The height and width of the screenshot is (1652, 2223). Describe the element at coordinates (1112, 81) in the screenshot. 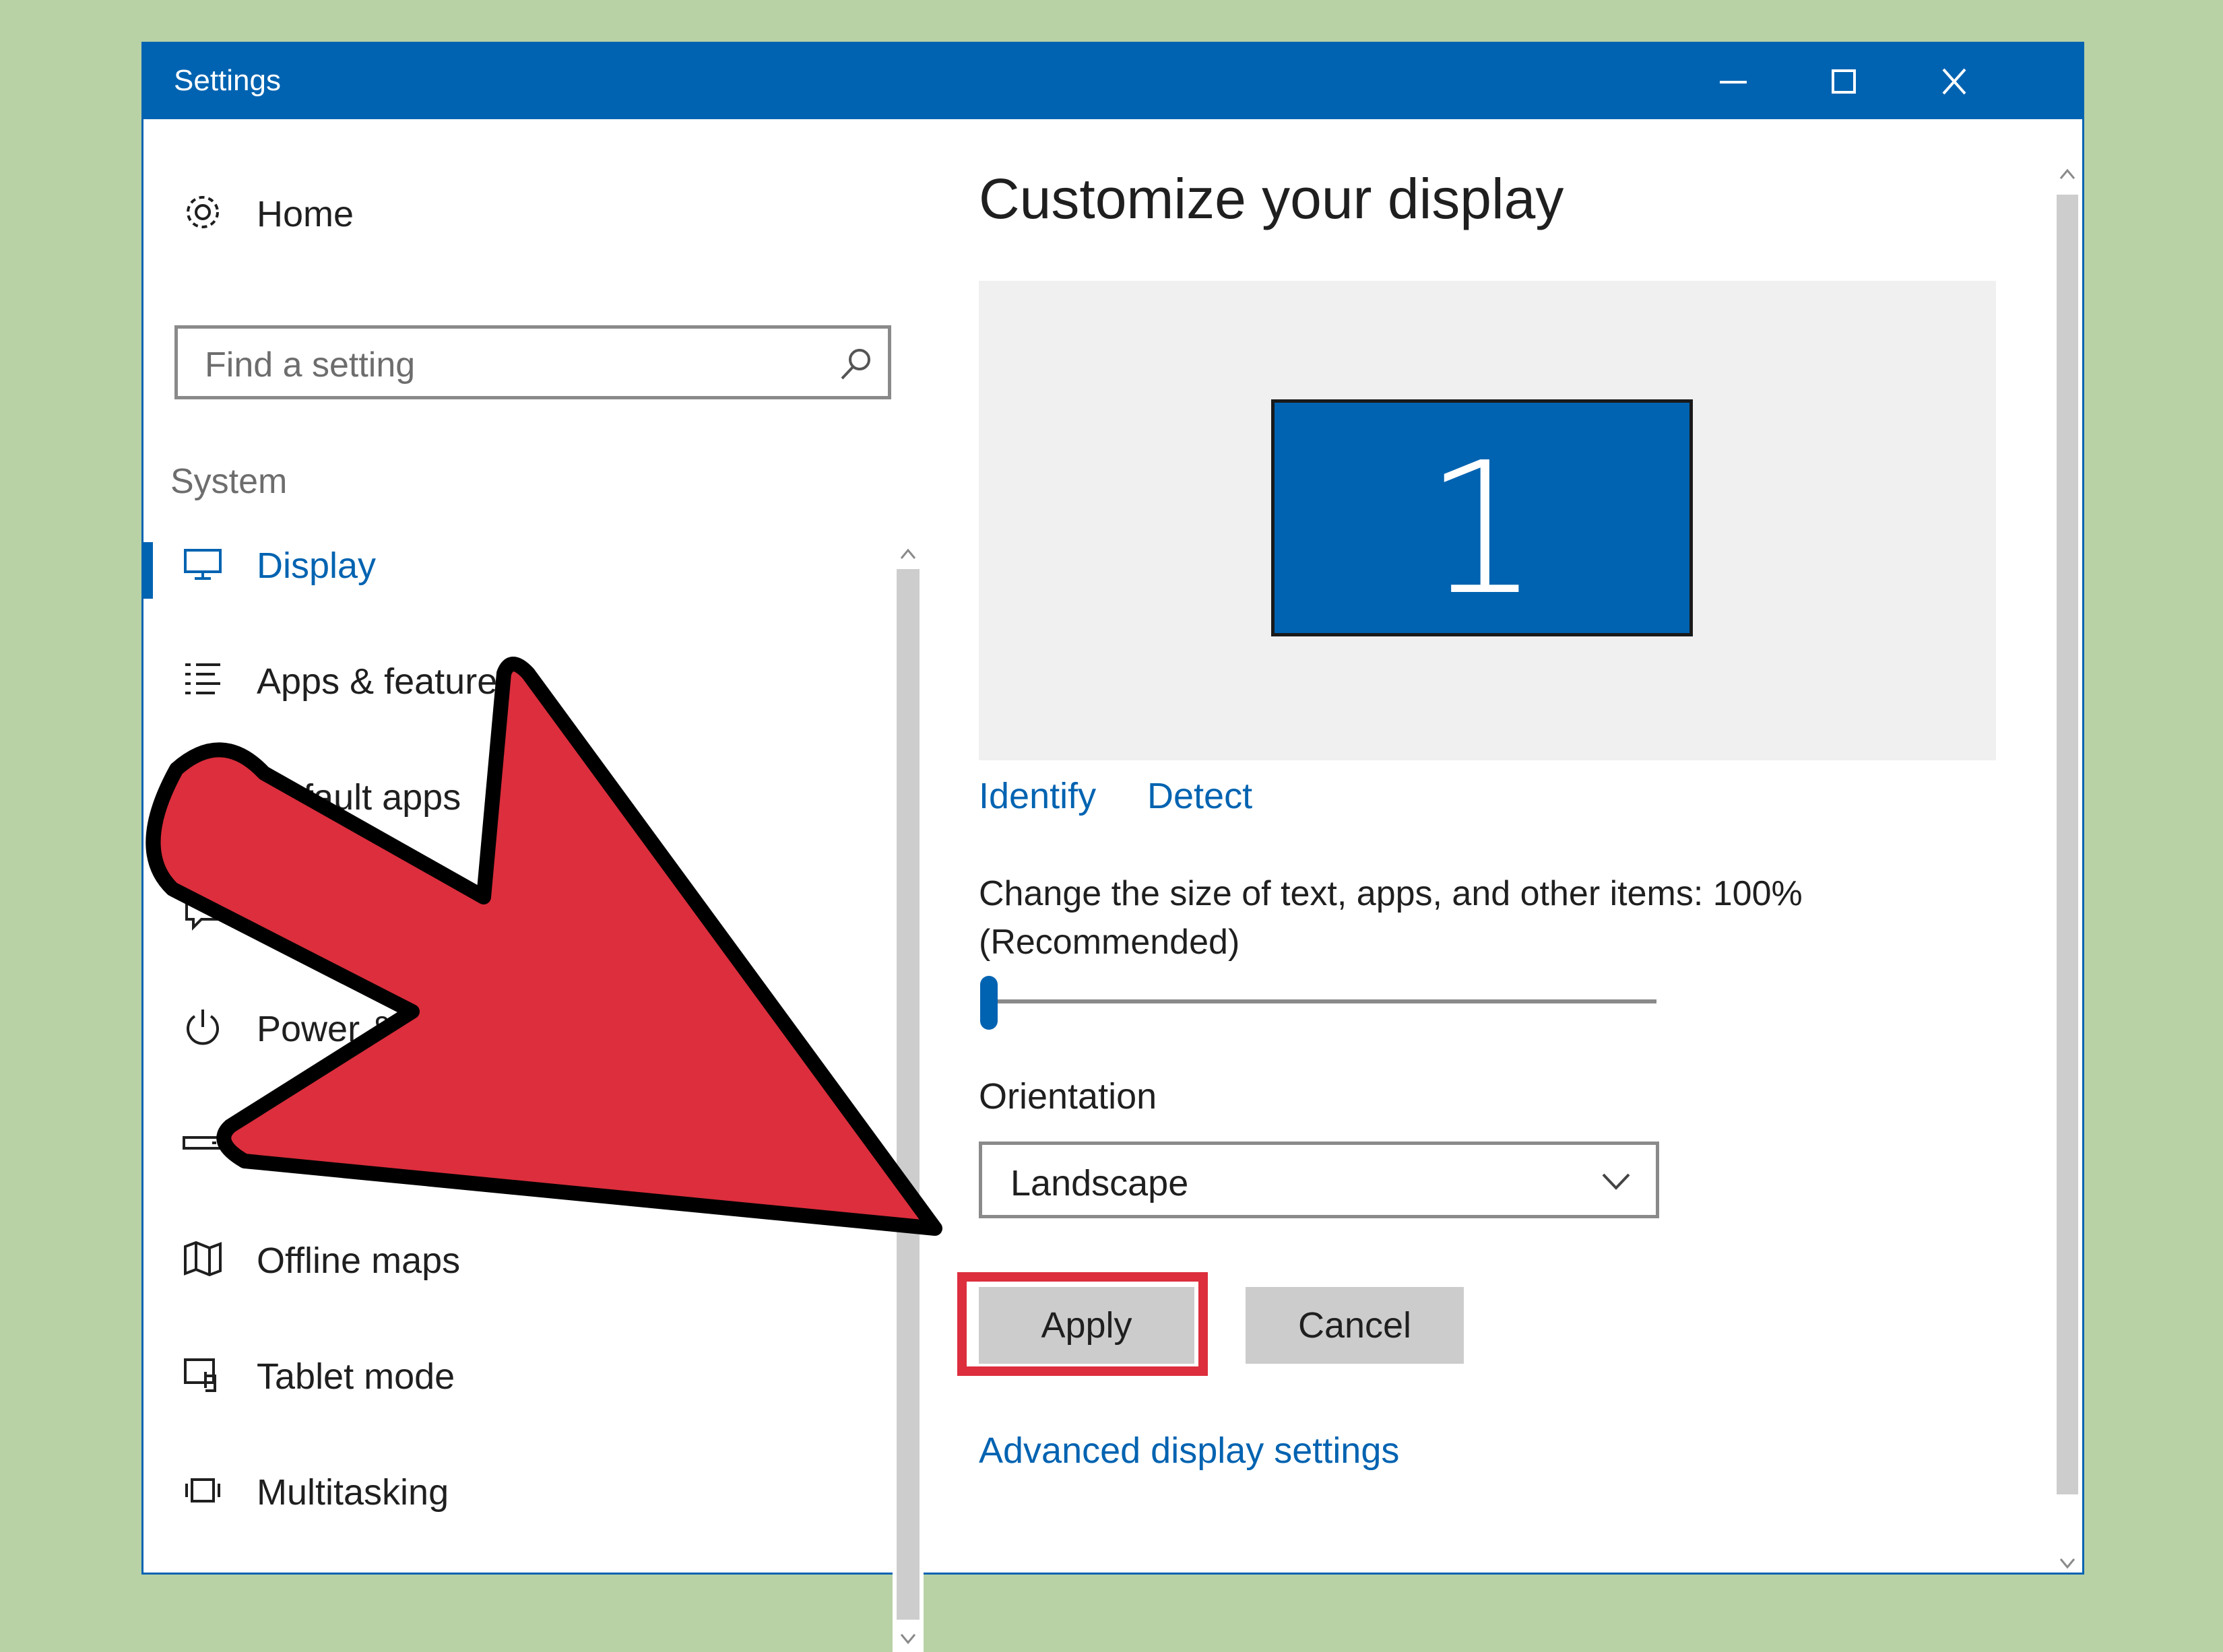

I see `title-bar: Settings` at that location.